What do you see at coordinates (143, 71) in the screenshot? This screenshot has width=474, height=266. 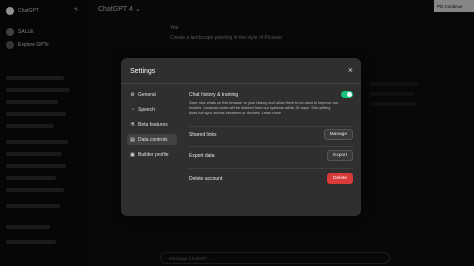 I see `settings-title: Settings` at bounding box center [143, 71].